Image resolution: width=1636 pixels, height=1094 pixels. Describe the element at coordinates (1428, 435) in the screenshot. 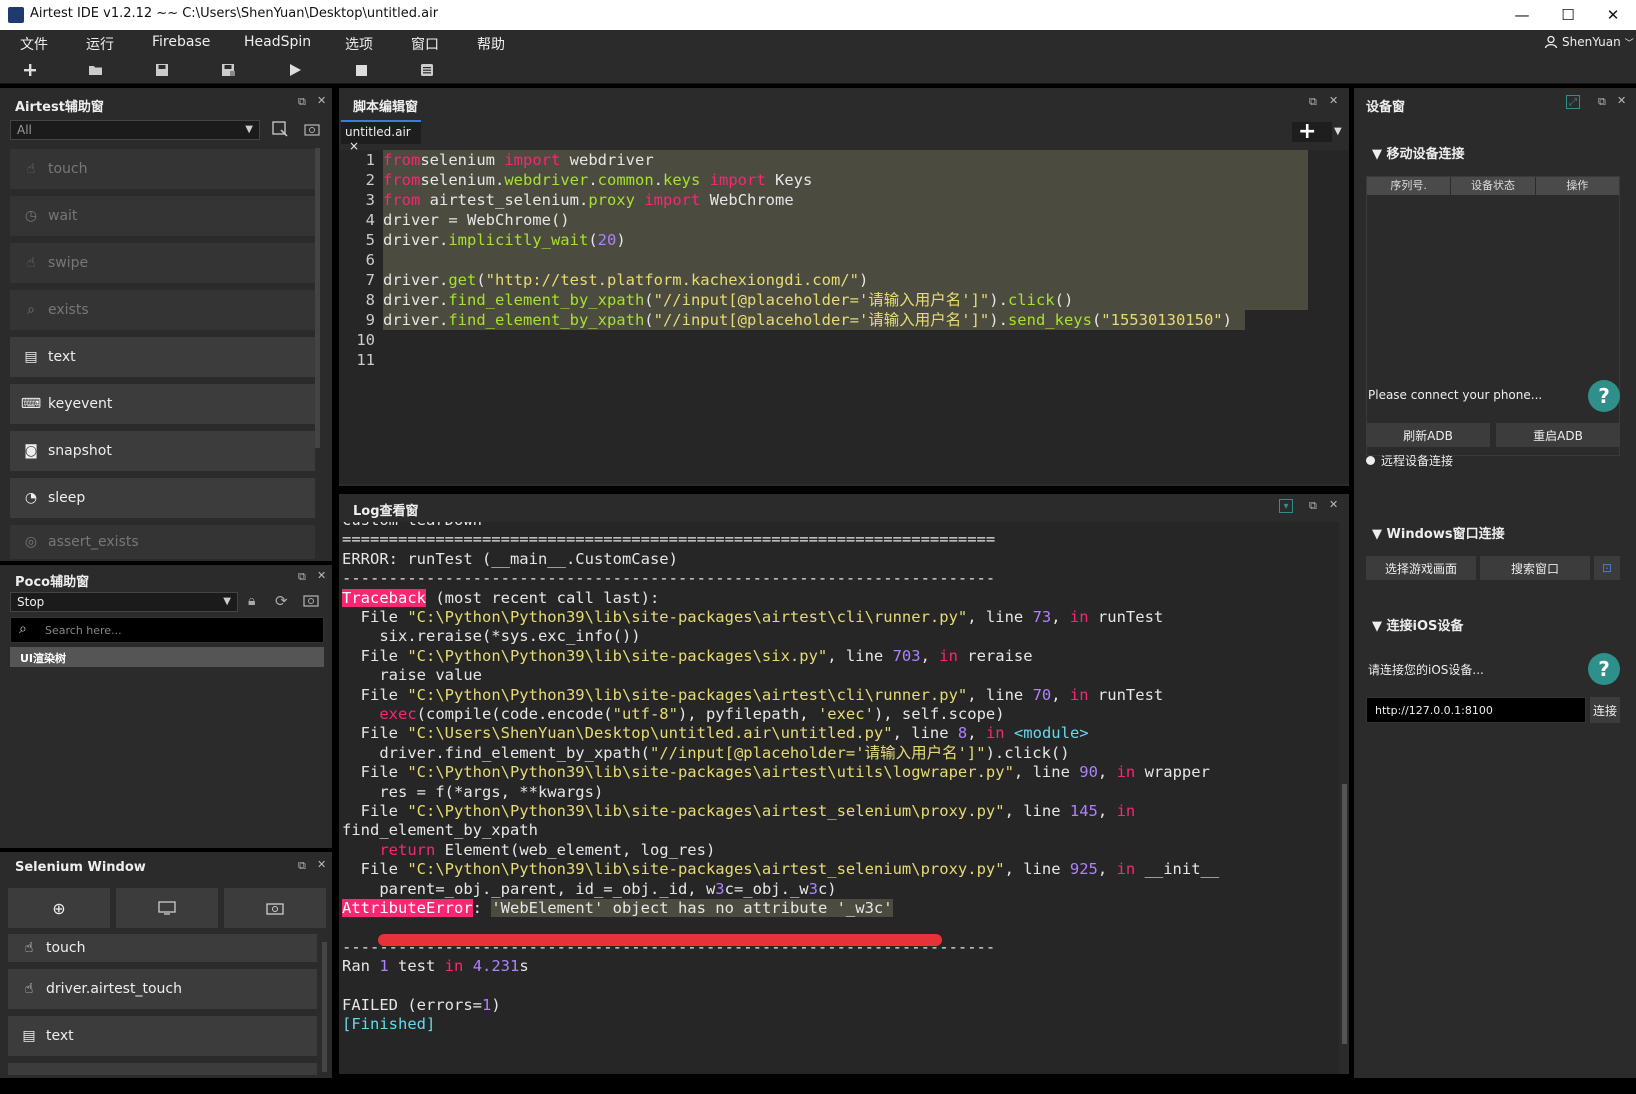

I see `refresh-adb-button: 刷新ADB` at that location.